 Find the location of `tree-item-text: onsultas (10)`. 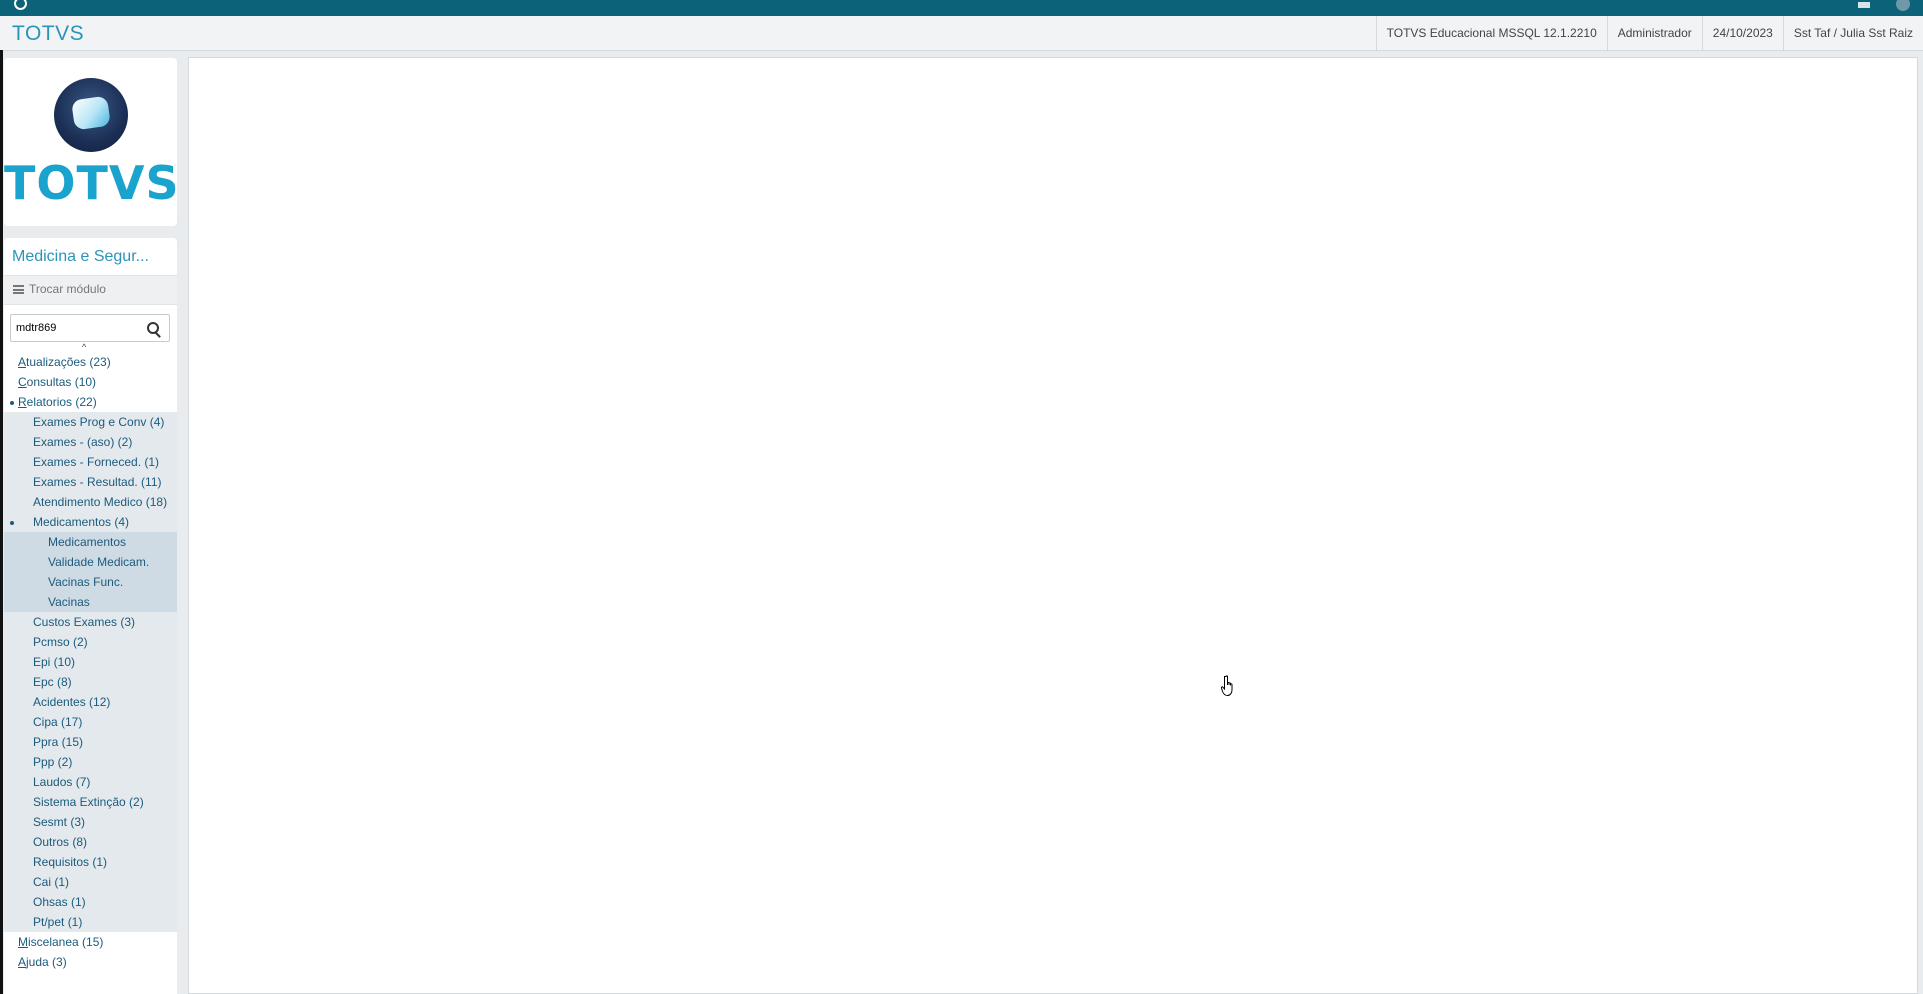

tree-item-text: onsultas (10) is located at coordinates (61, 382).